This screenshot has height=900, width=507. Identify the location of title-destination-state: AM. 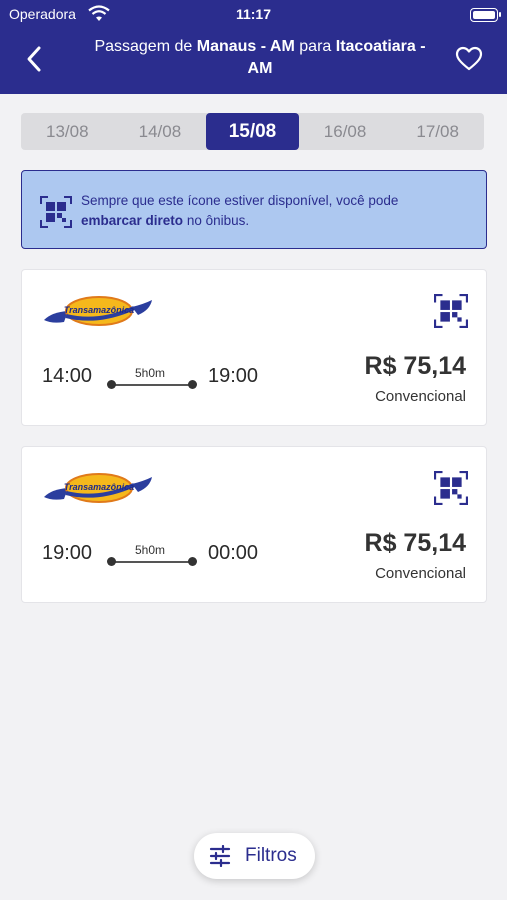
(260, 68).